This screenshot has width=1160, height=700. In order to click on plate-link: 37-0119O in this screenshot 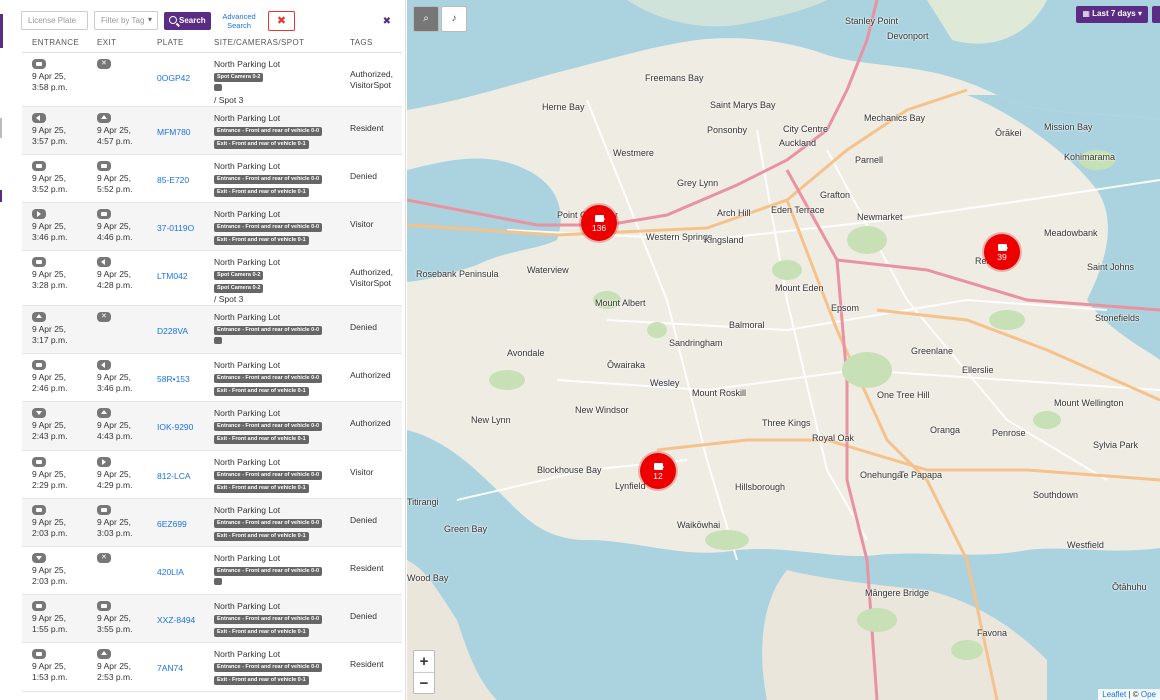, I will do `click(175, 227)`.